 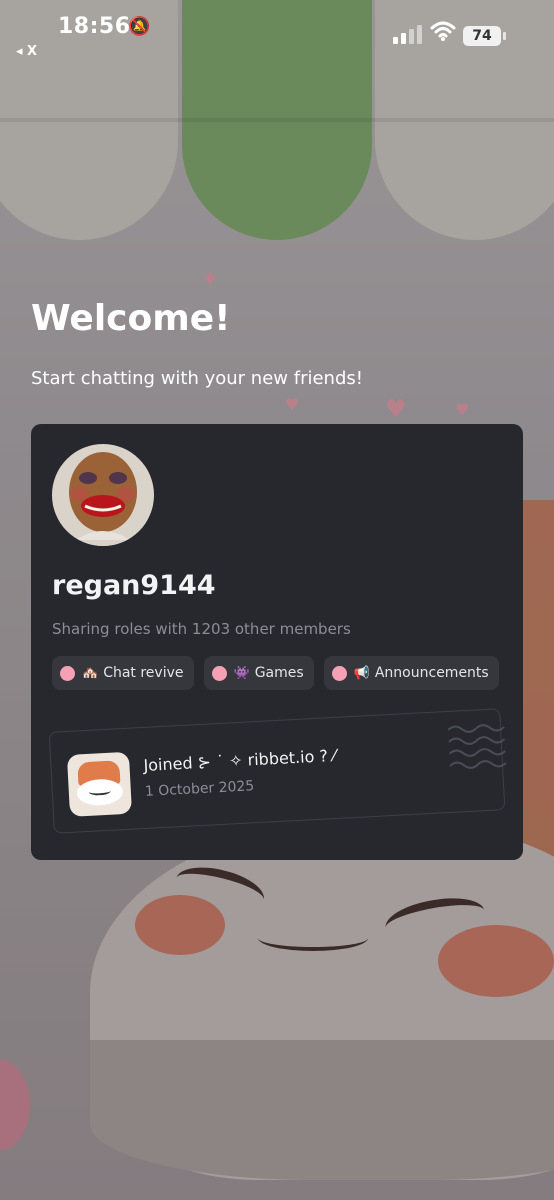 I want to click on role-label: Chat revive, so click(x=143, y=673).